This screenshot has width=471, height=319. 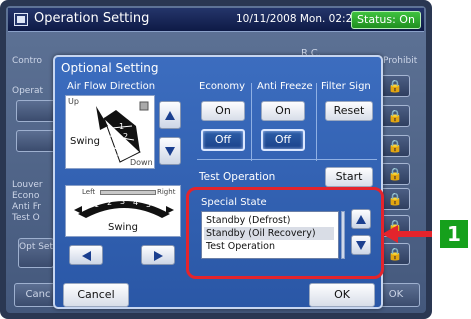 What do you see at coordinates (349, 177) in the screenshot?
I see `test-operation-start-button: Start` at bounding box center [349, 177].